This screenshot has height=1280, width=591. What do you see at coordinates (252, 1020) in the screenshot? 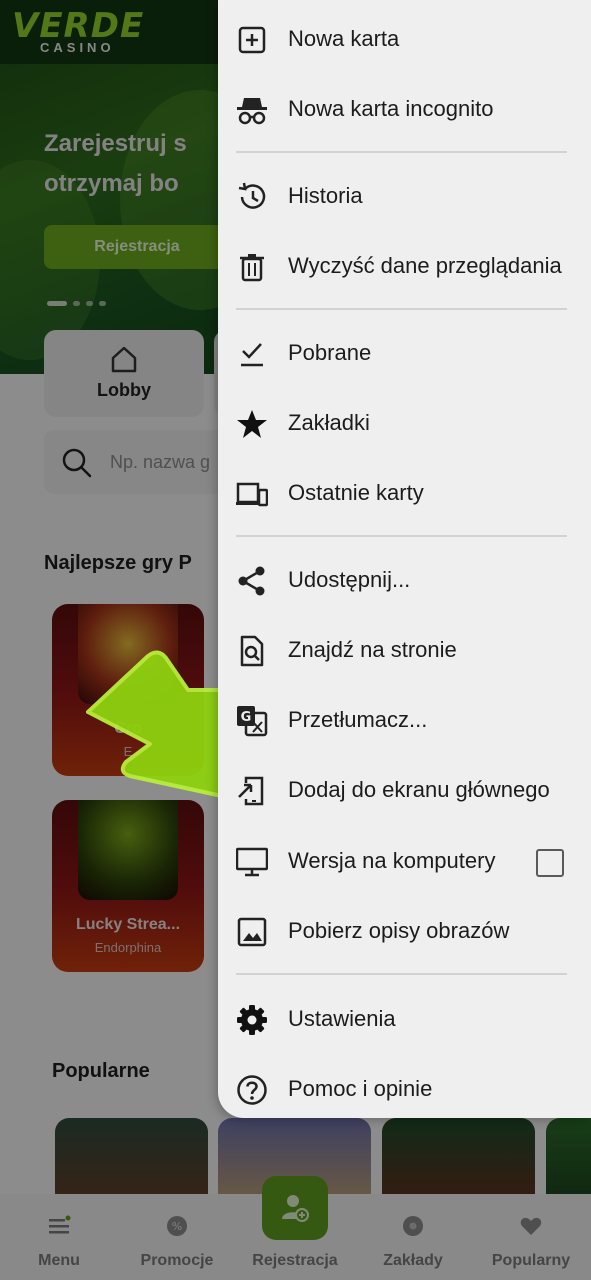
I see `settings-icon` at bounding box center [252, 1020].